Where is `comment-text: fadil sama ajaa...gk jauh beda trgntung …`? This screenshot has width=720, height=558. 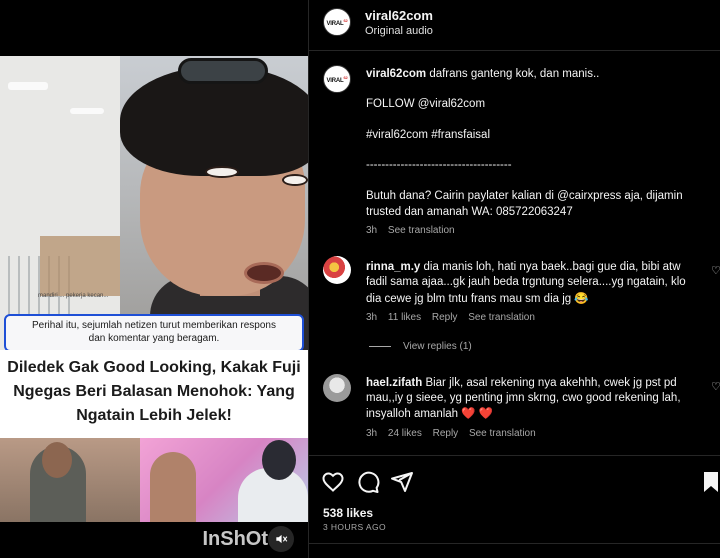 comment-text: fadil sama ajaa...gk jauh beda trgntung … is located at coordinates (526, 282).